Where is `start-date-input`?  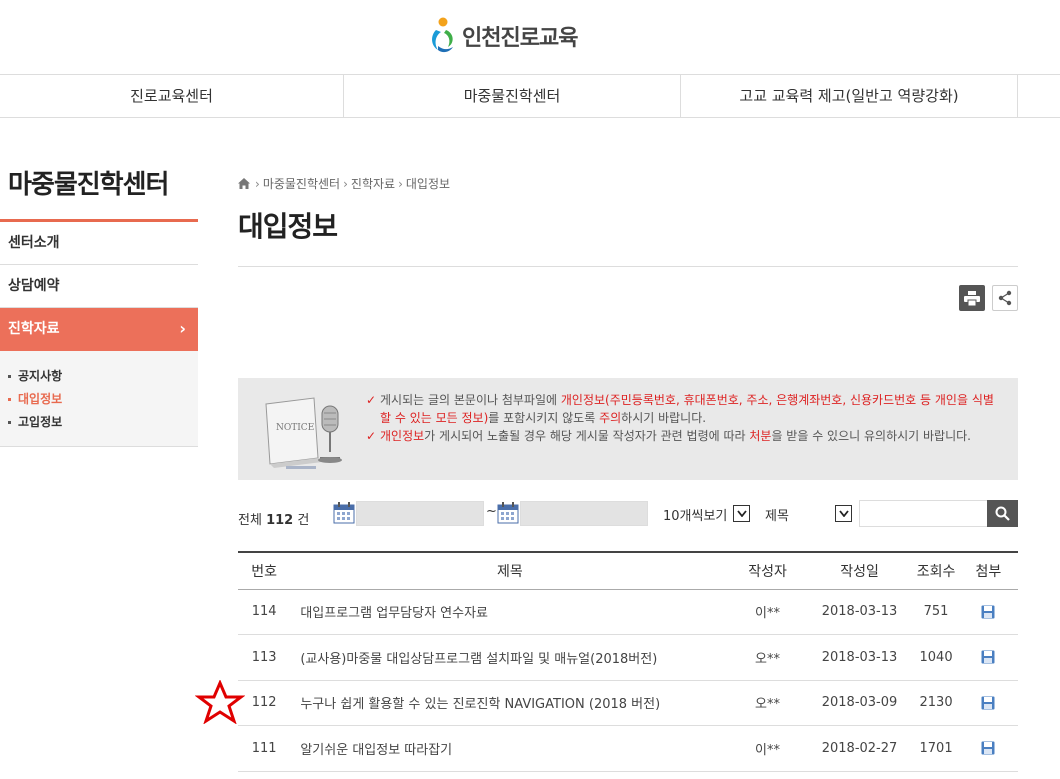
start-date-input is located at coordinates (420, 513).